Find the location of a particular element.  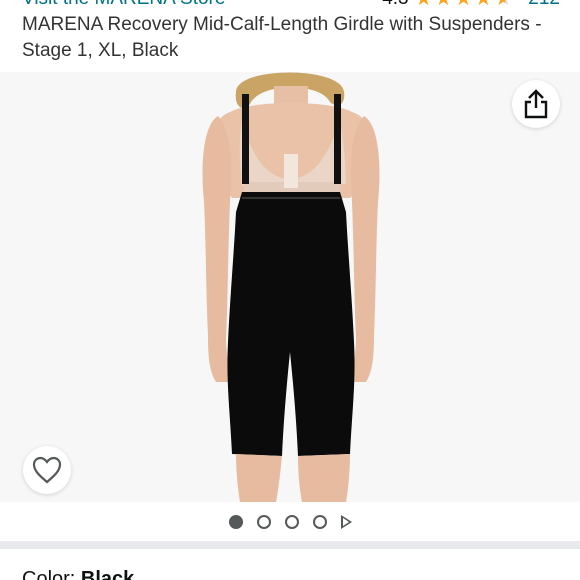

star-half-icon: ★★ is located at coordinates (503, 4).